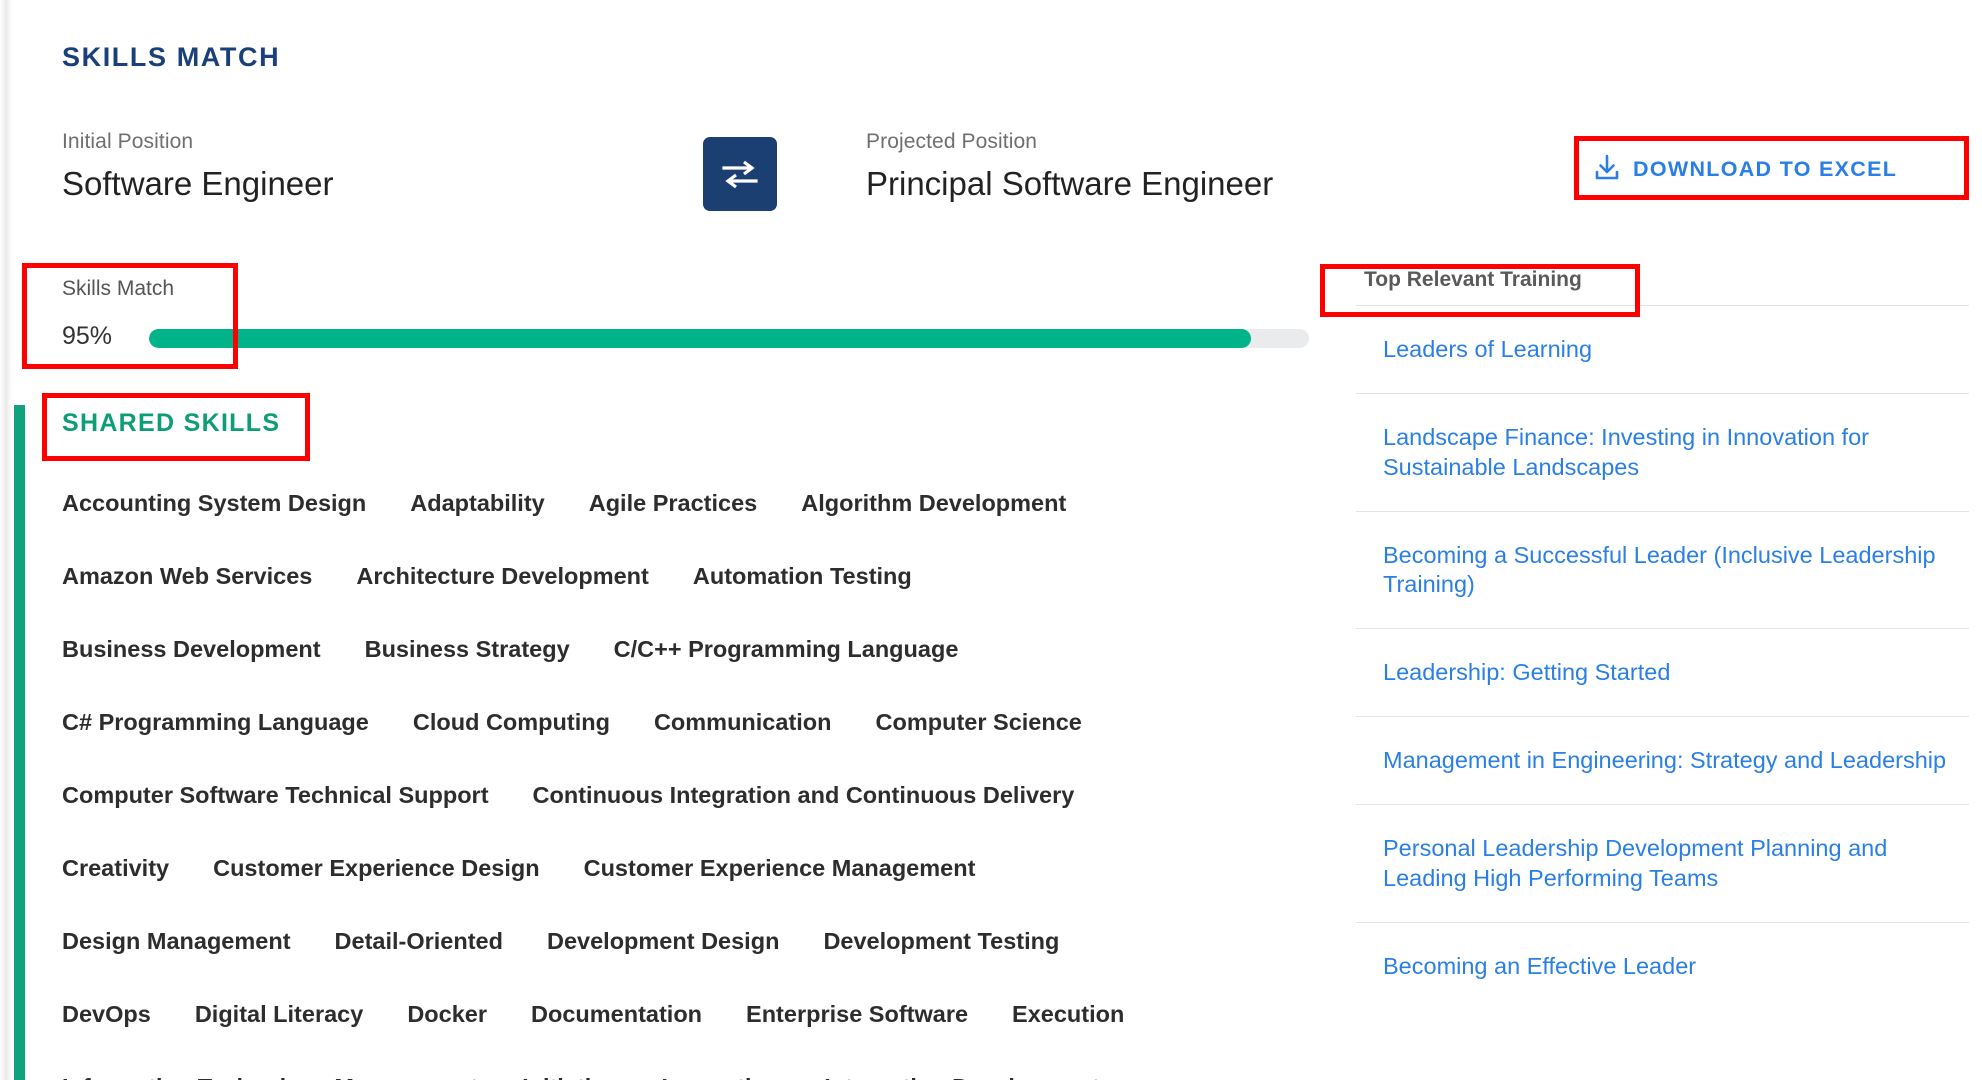 The image size is (1982, 1080). I want to click on shared-skill-item: Documentation, so click(617, 1014).